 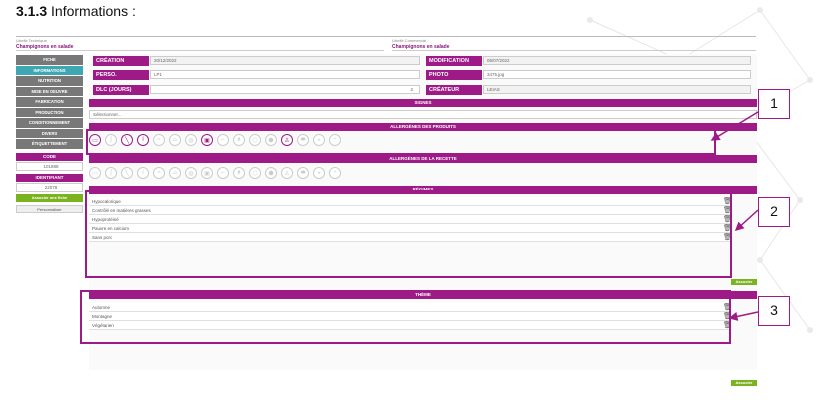 I want to click on mollusc-icon: ⬬, so click(x=303, y=173).